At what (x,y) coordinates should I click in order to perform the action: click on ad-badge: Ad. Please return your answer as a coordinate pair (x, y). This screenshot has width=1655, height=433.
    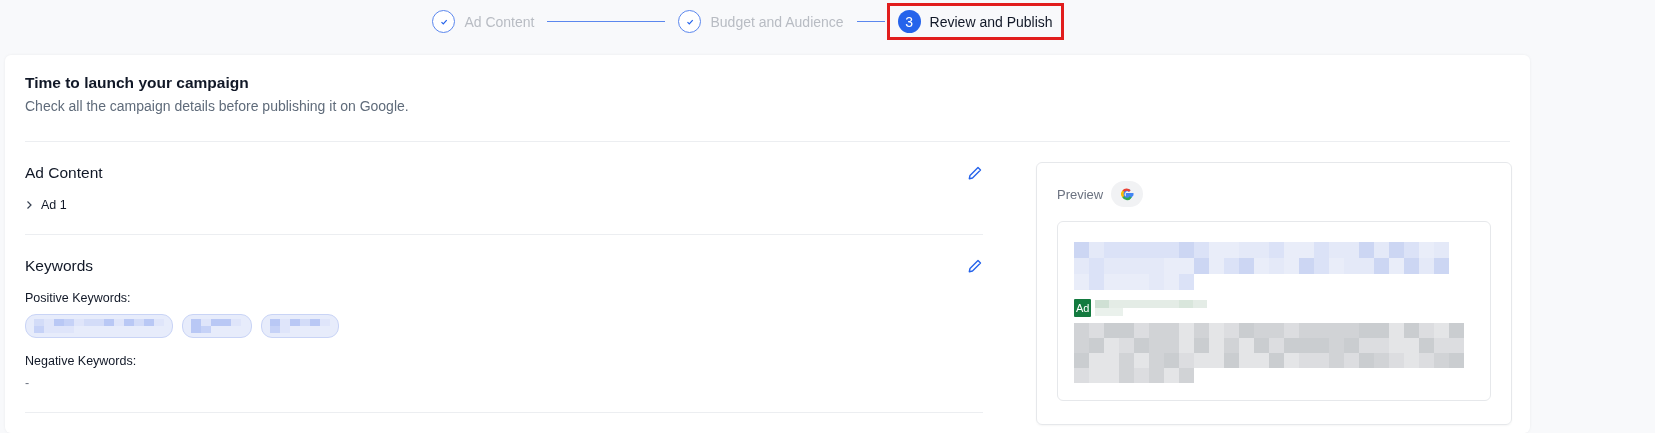
    Looking at the image, I should click on (1083, 308).